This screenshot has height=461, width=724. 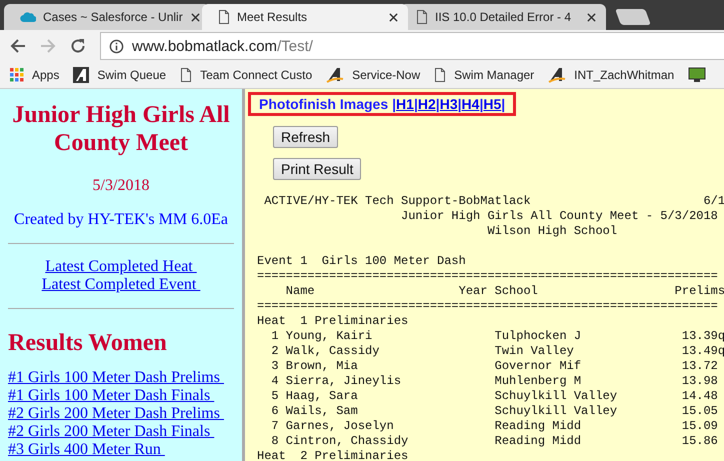 What do you see at coordinates (116, 46) in the screenshot?
I see `info-icon` at bounding box center [116, 46].